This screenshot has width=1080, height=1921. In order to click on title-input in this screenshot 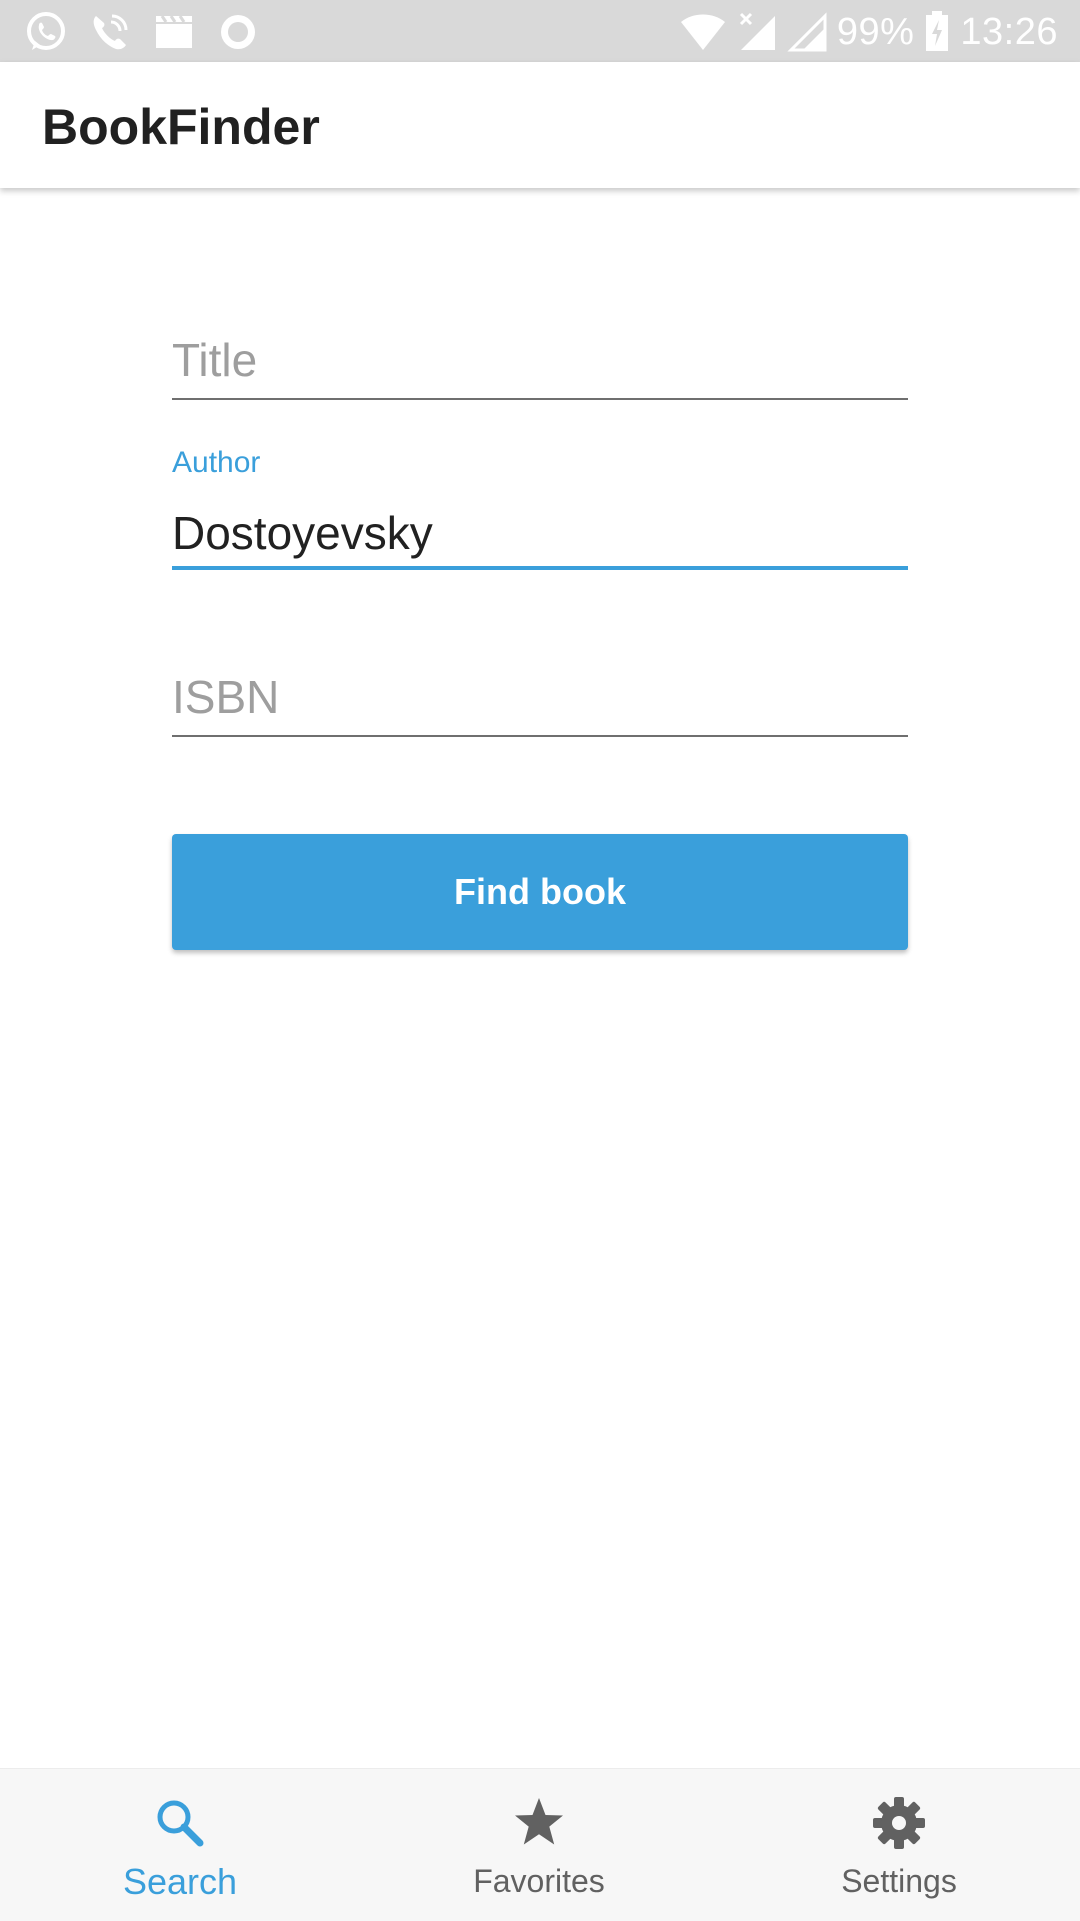, I will do `click(540, 360)`.